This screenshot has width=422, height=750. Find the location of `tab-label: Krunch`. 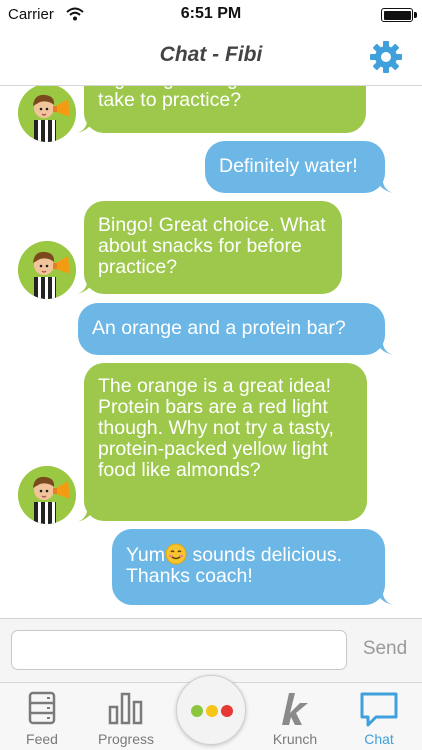

tab-label: Krunch is located at coordinates (295, 739).